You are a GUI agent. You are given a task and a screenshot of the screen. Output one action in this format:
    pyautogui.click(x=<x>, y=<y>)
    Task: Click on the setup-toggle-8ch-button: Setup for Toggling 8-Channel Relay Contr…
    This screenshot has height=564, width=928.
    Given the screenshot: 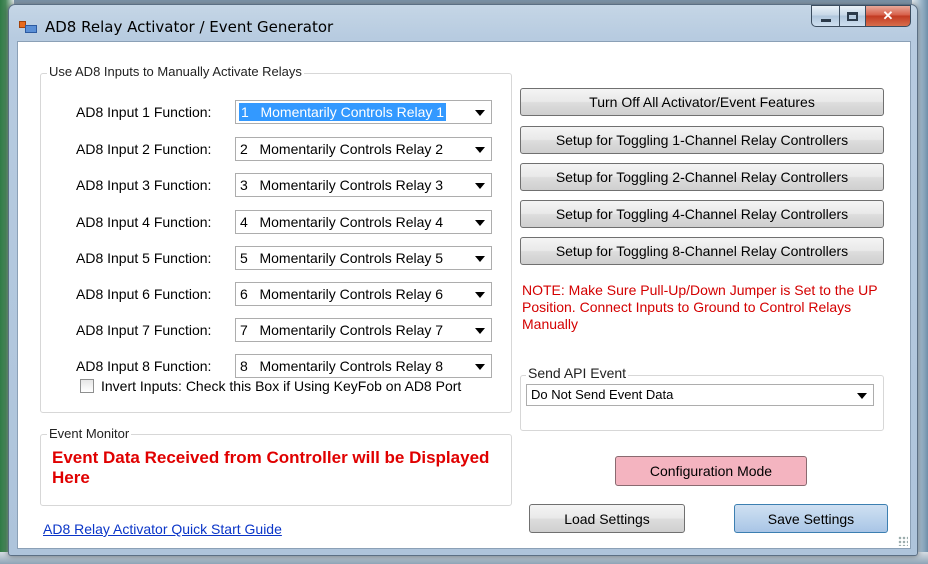 What is the action you would take?
    pyautogui.click(x=702, y=251)
    